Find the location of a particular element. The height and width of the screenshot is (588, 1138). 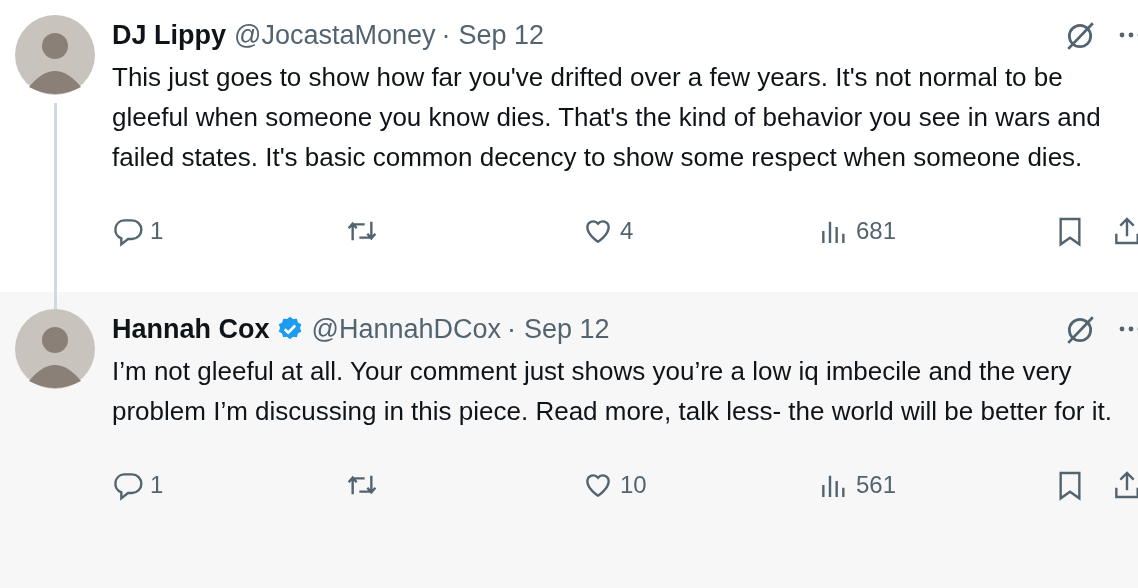

like-count: 4 is located at coordinates (627, 231).